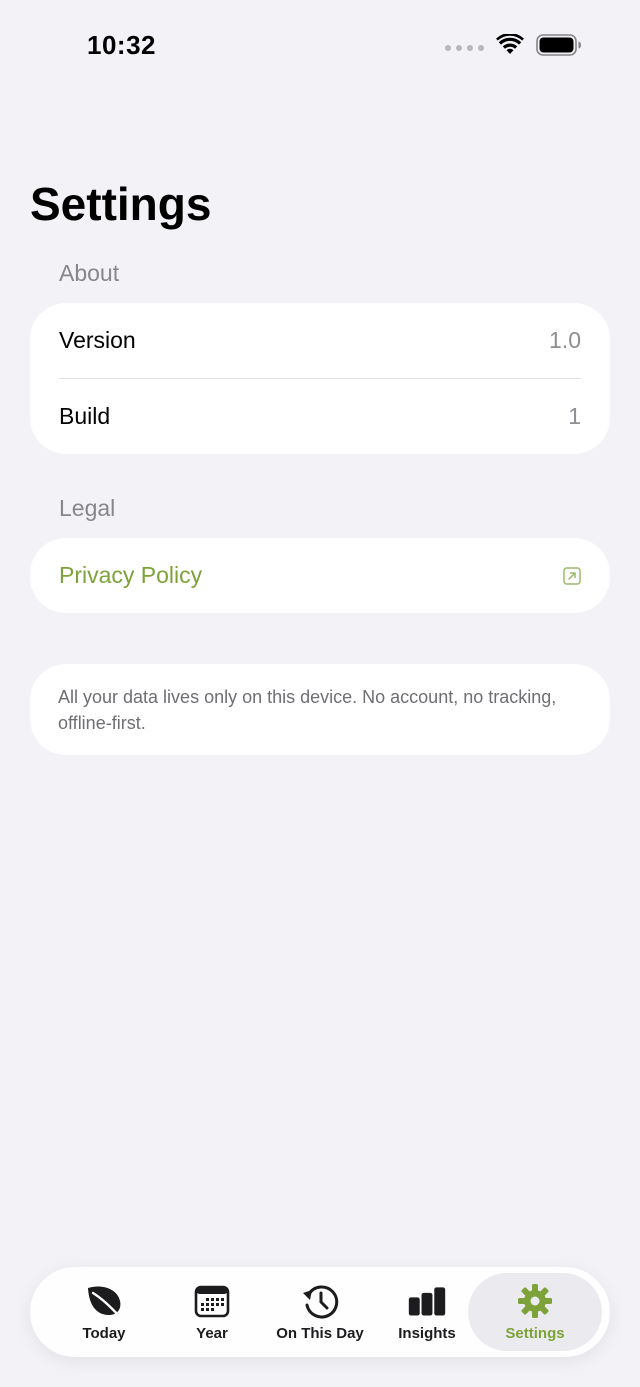 The image size is (640, 1387). What do you see at coordinates (565, 340) in the screenshot?
I see `version-value: 1.0` at bounding box center [565, 340].